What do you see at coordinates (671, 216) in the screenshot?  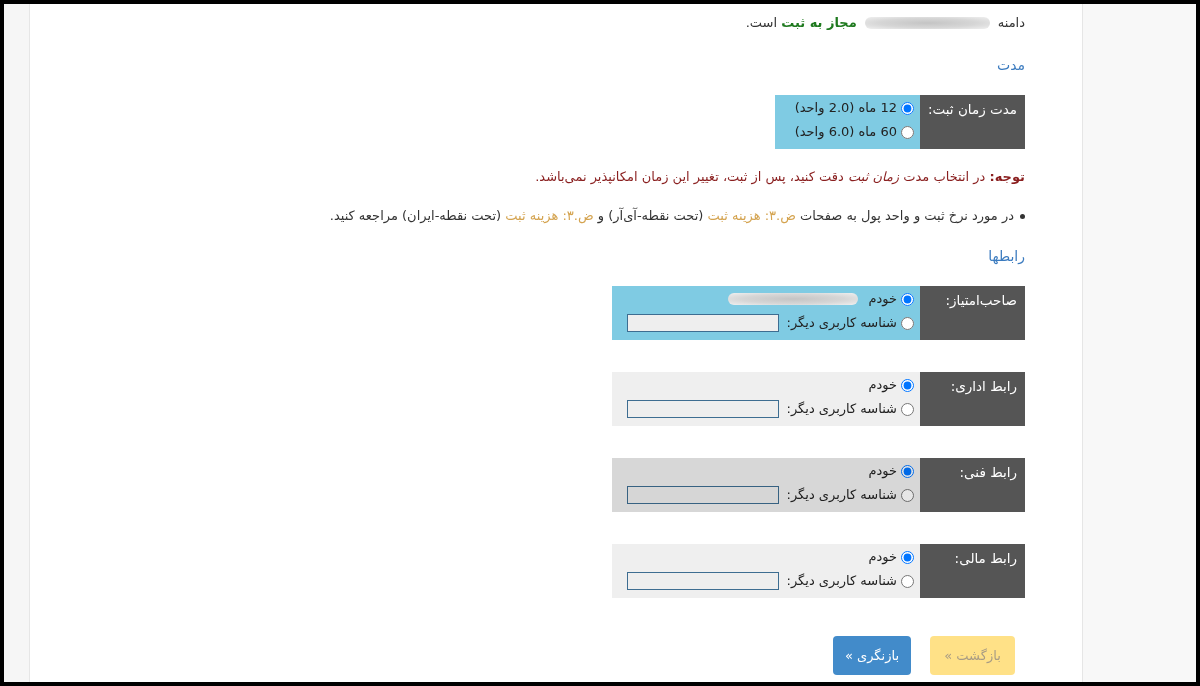 I see `info-text: در مورد نرخ ثبت و واحد پول به صفحات ض.۳: هزینه ثبت (تحت نقطه-آی‌آر) و ض.۳: هزینه ثبت (تحت نقطه-ایران) مراجعه کنید.` at bounding box center [671, 216].